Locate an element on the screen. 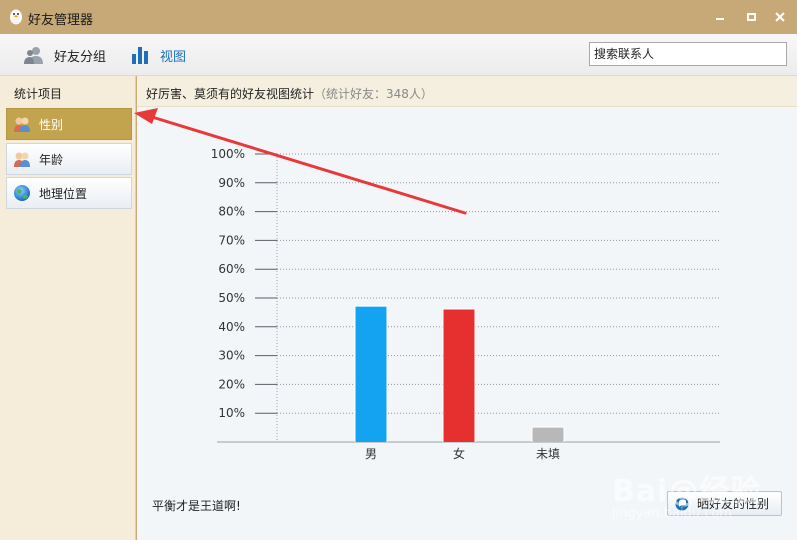 The image size is (797, 540). minimize-icon is located at coordinates (720, 19).